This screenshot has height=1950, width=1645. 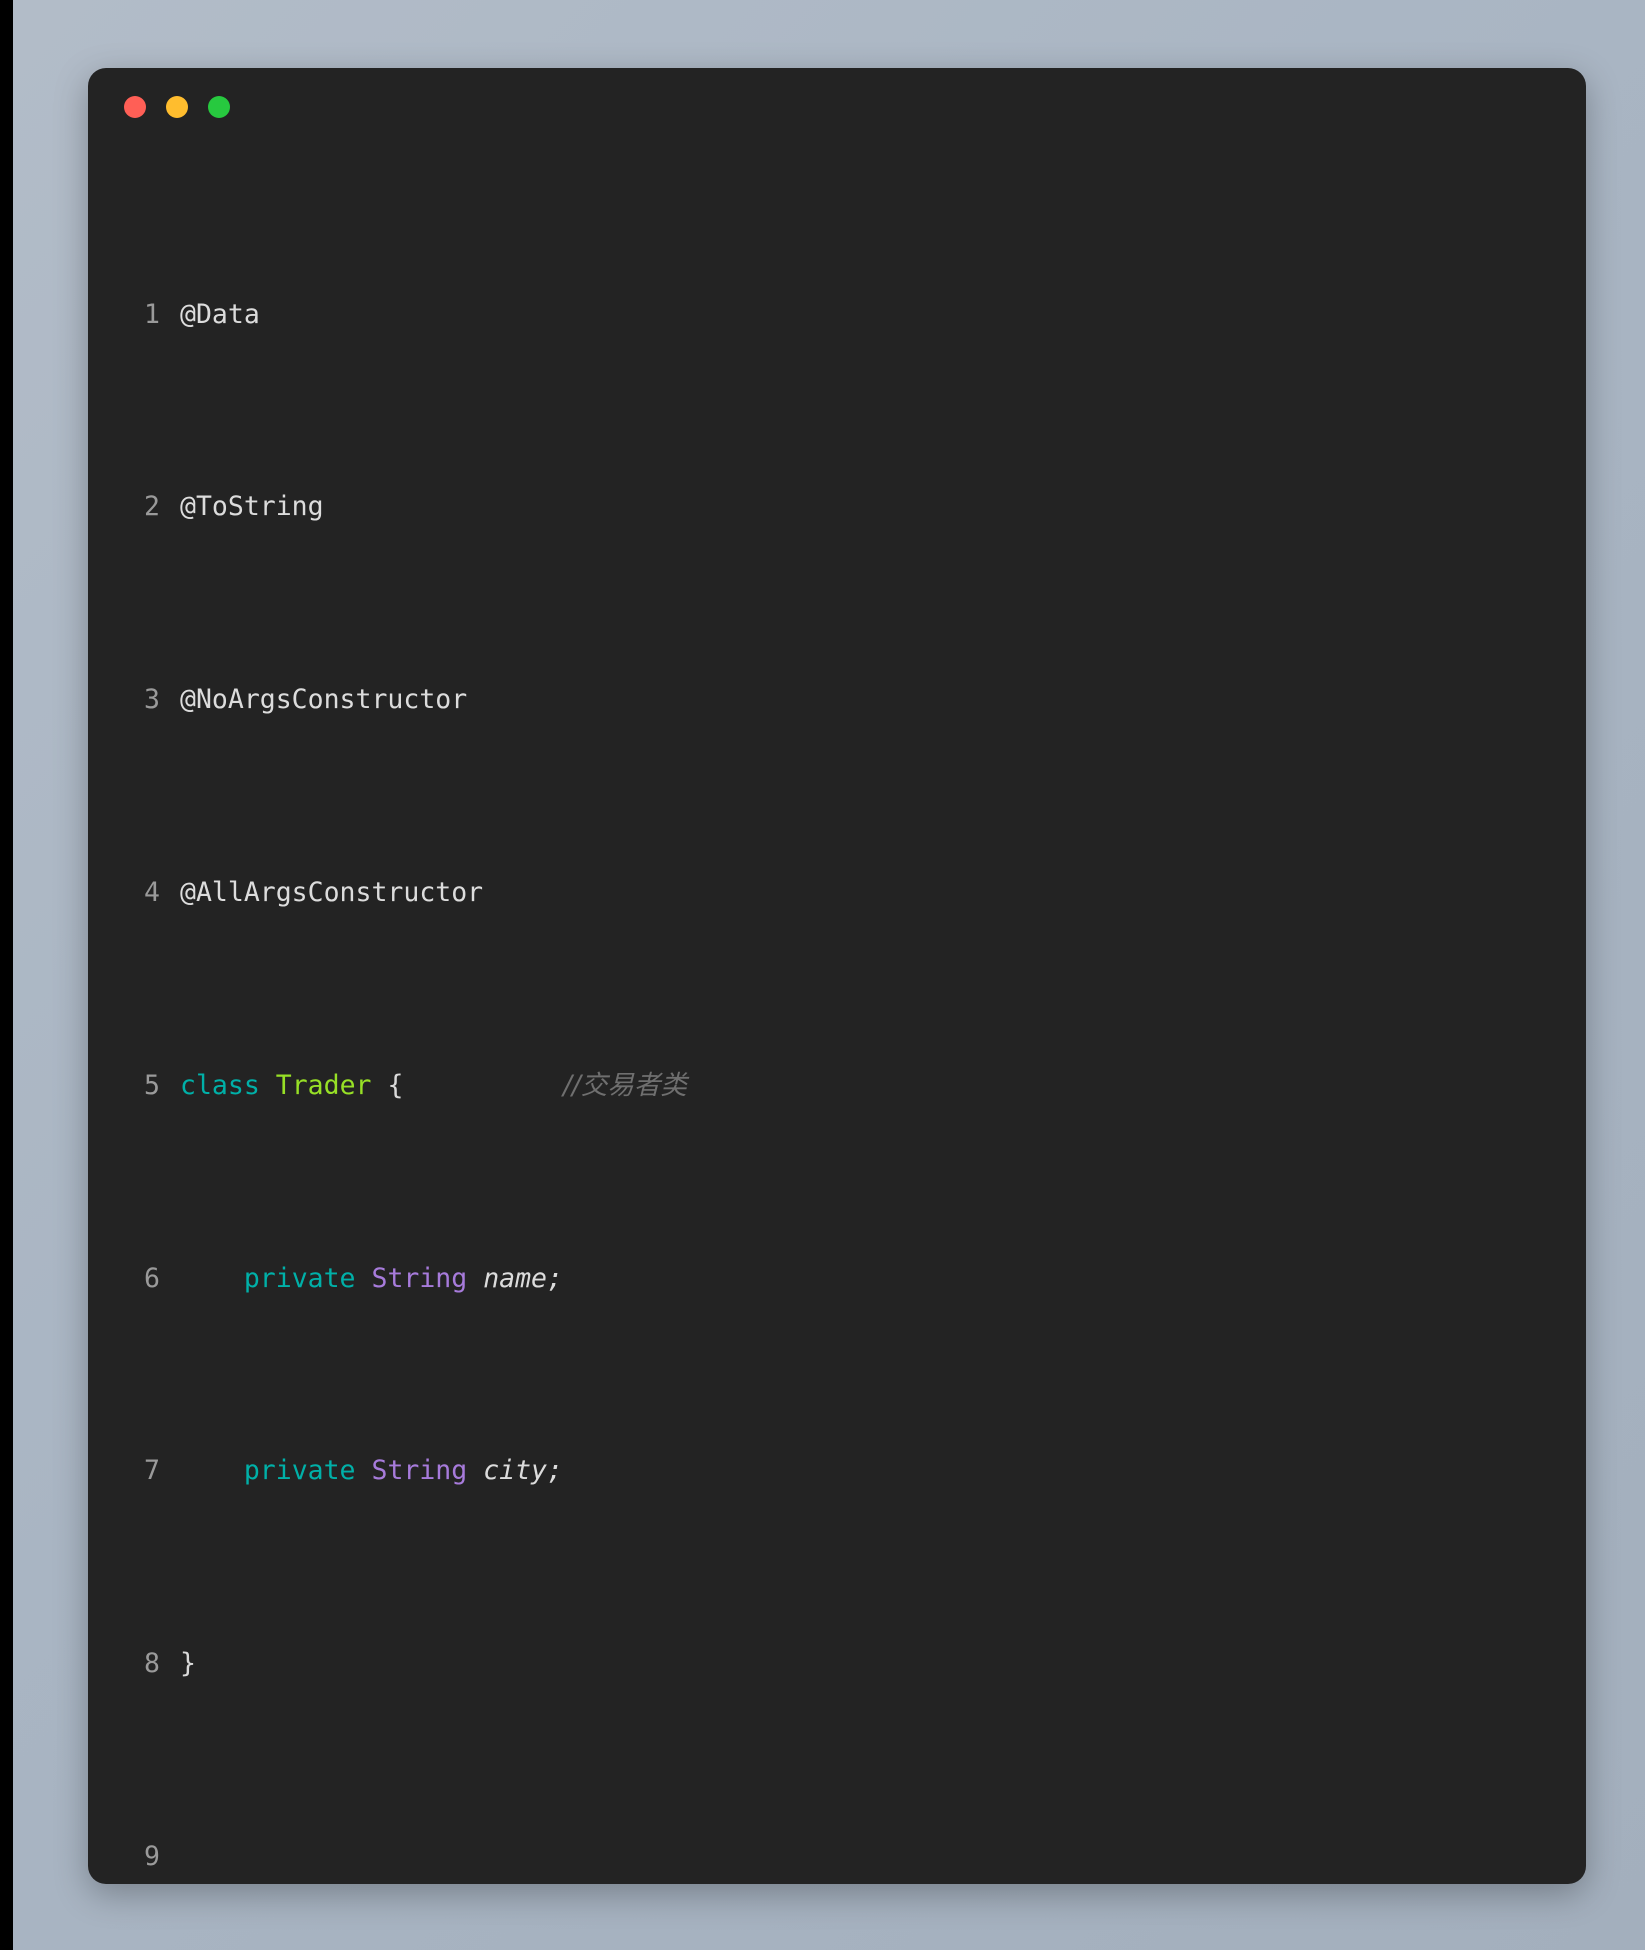 What do you see at coordinates (837, 315) in the screenshot?
I see `code-line: 1 @Data` at bounding box center [837, 315].